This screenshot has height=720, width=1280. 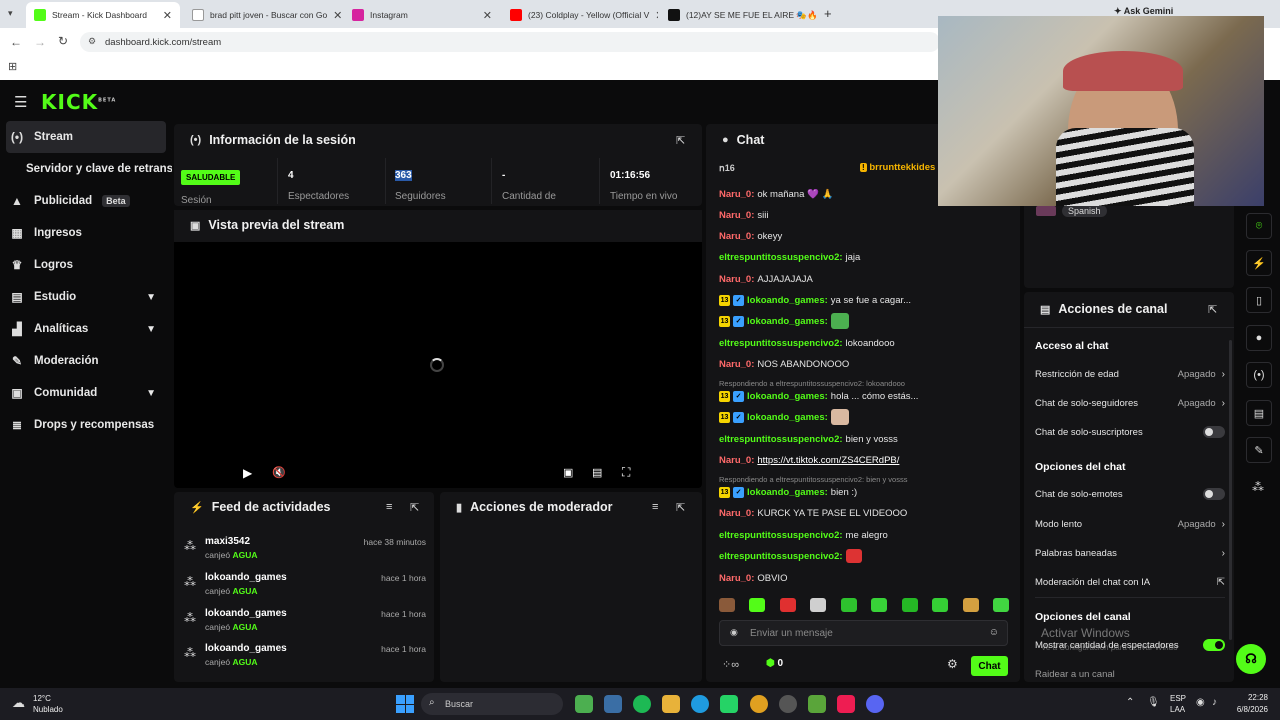 I want to click on tray-chevron-icon: ⌃, so click(x=1130, y=702).